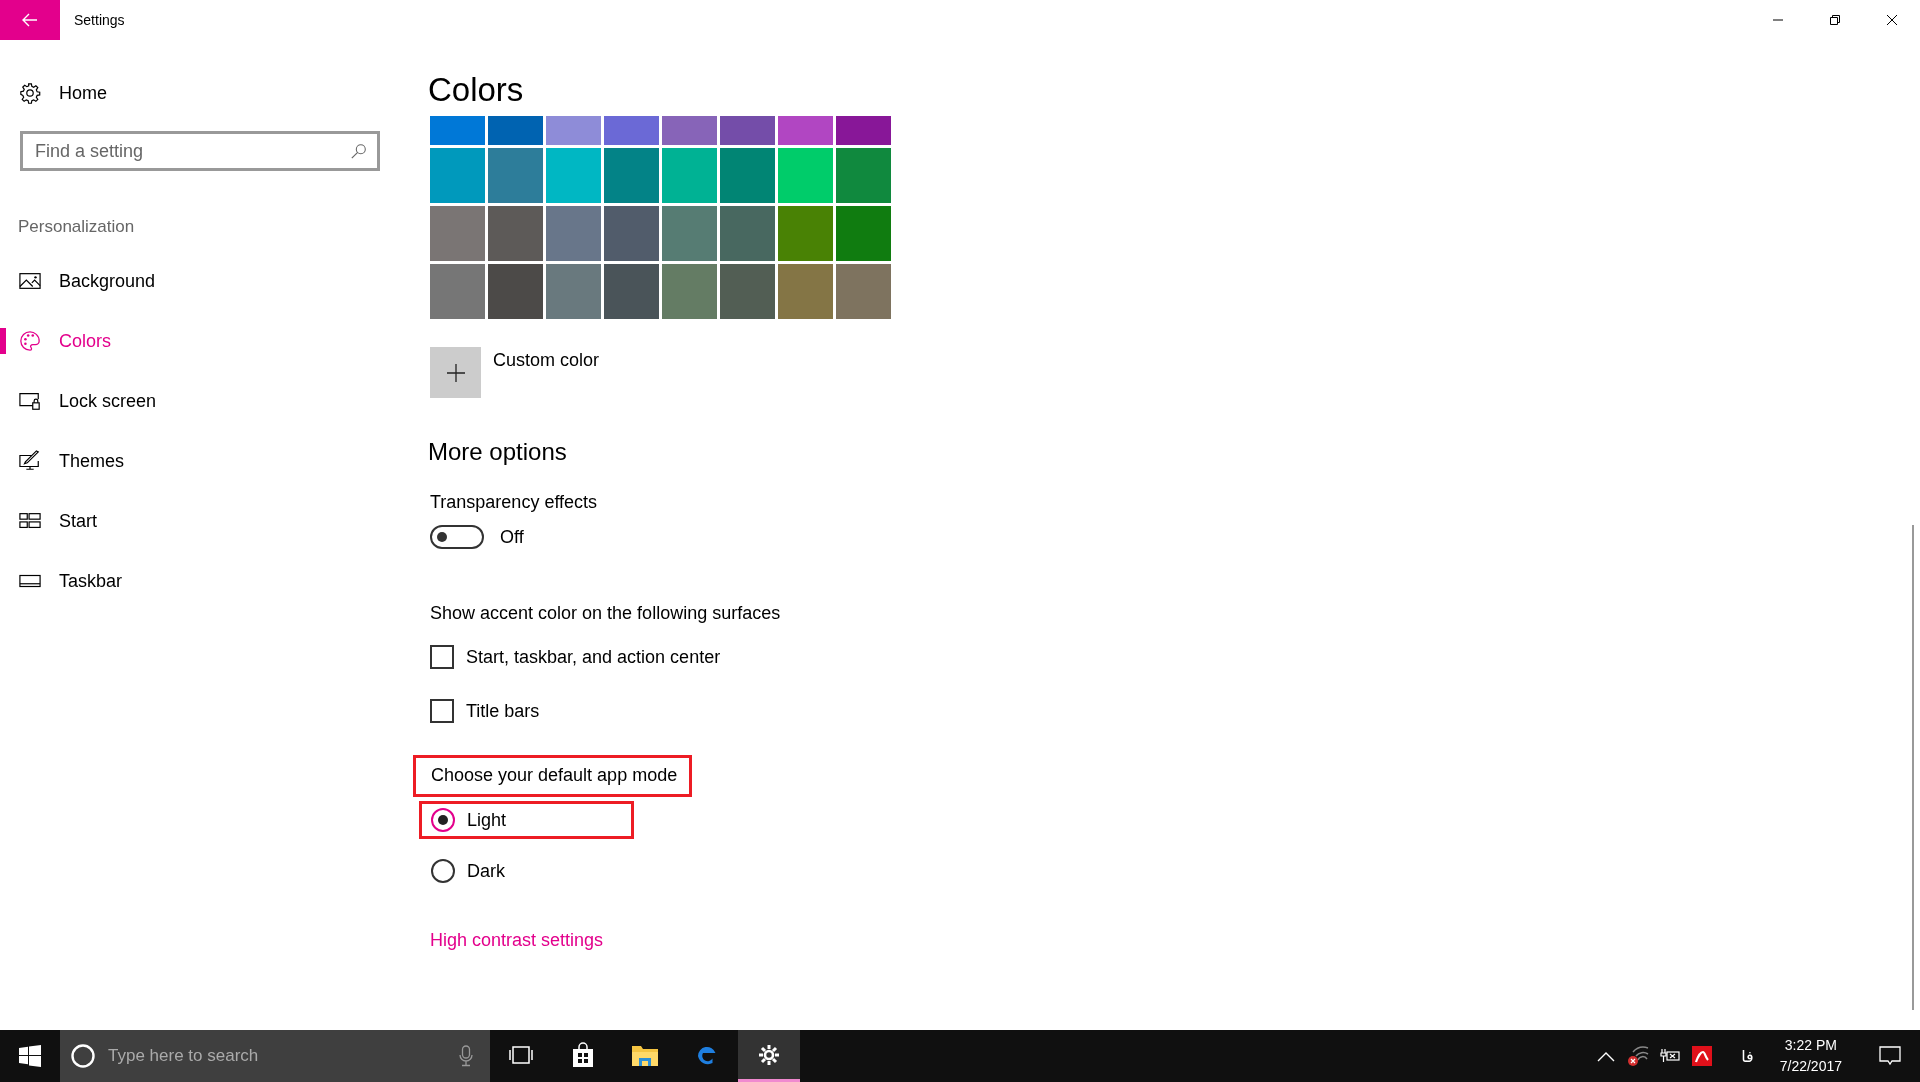  Describe the element at coordinates (517, 940) in the screenshot. I see `settings-link: High contrast settings` at that location.